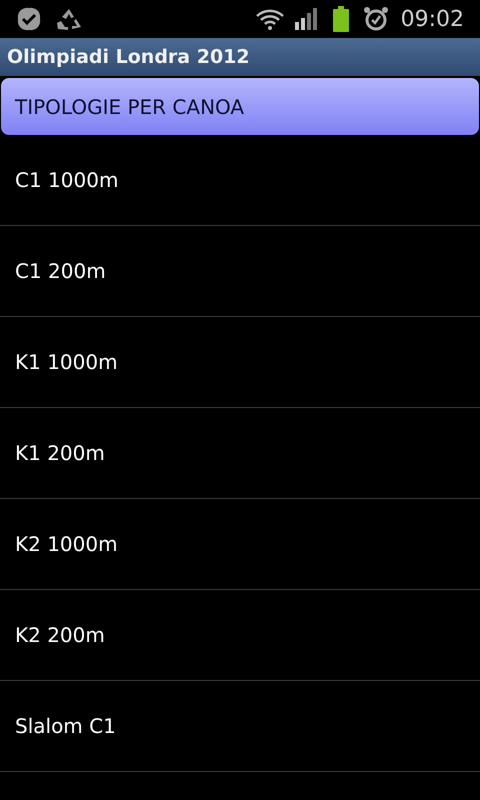  What do you see at coordinates (269, 19) in the screenshot?
I see `wifi-icon` at bounding box center [269, 19].